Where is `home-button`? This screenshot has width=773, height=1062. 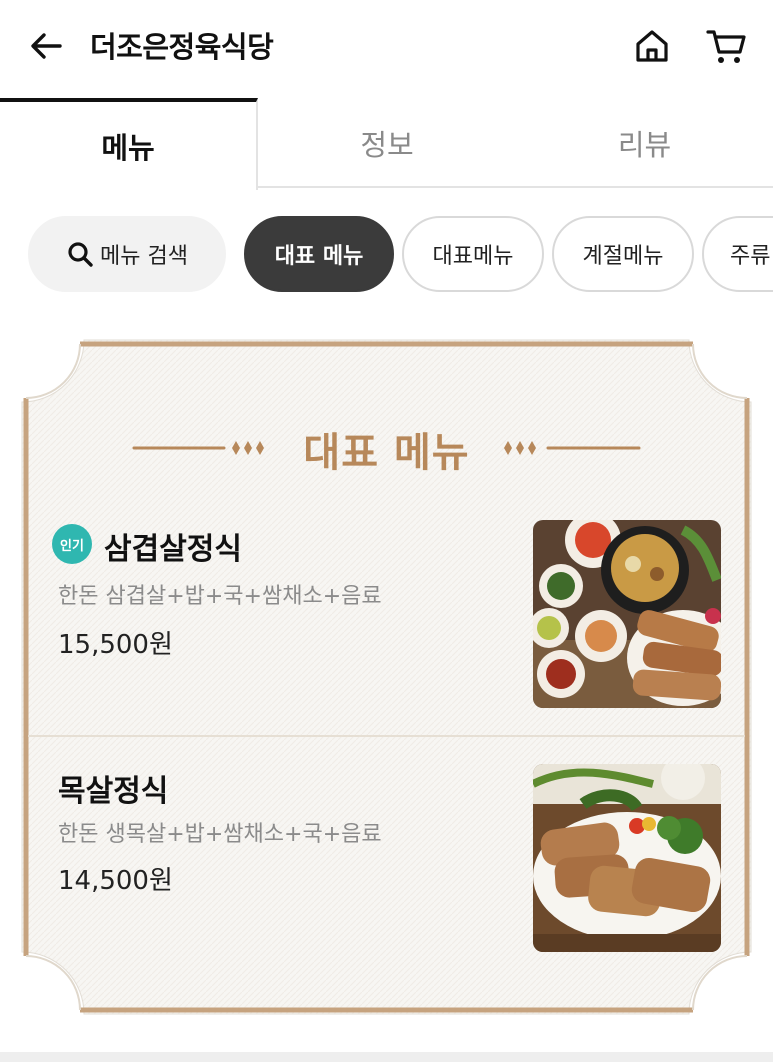 home-button is located at coordinates (652, 46).